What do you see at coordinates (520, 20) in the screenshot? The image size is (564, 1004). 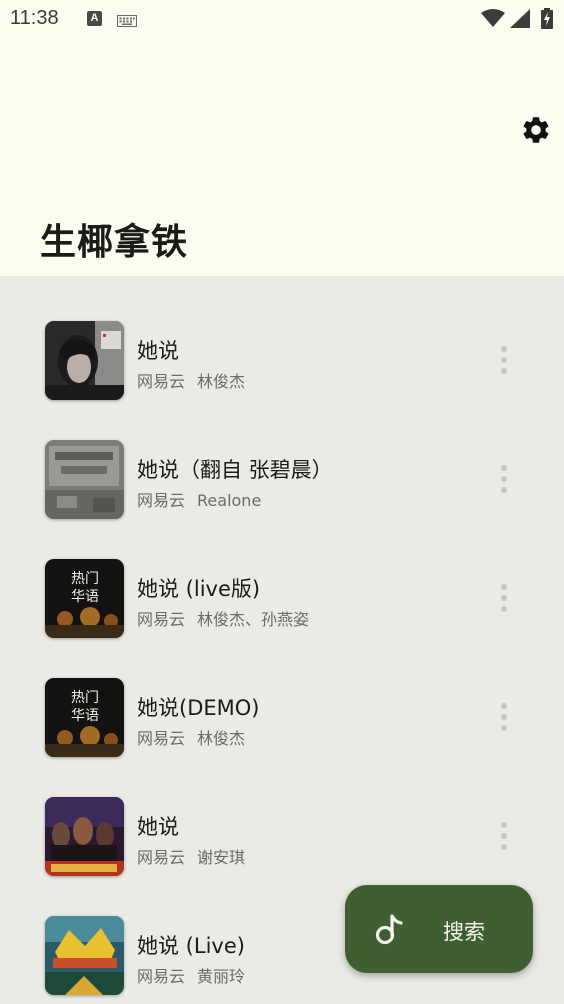 I see `cell-signal-icon` at bounding box center [520, 20].